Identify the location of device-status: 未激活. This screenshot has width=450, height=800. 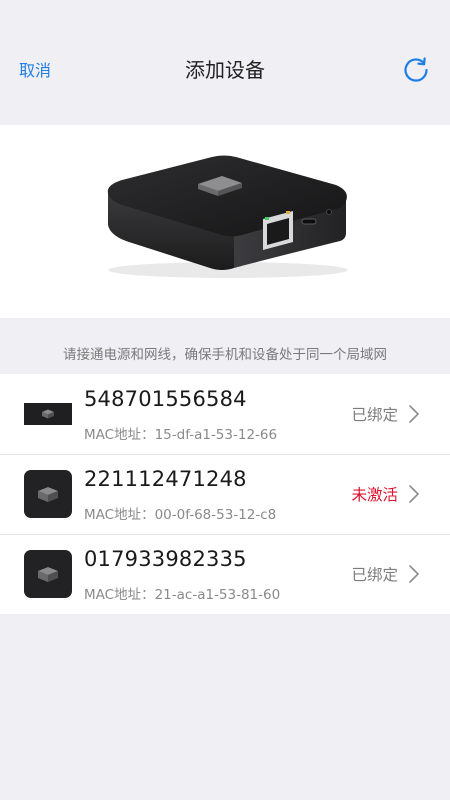
(374, 495).